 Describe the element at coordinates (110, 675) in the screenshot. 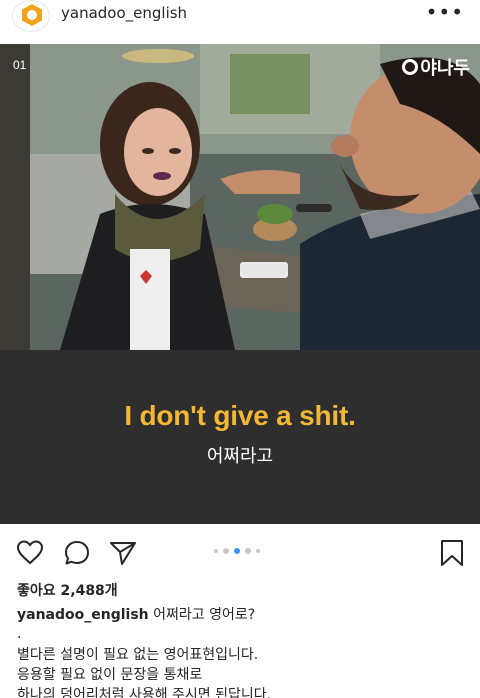

I see `caption-line-2: 응용할 필요 없이 문장을 통채로` at that location.